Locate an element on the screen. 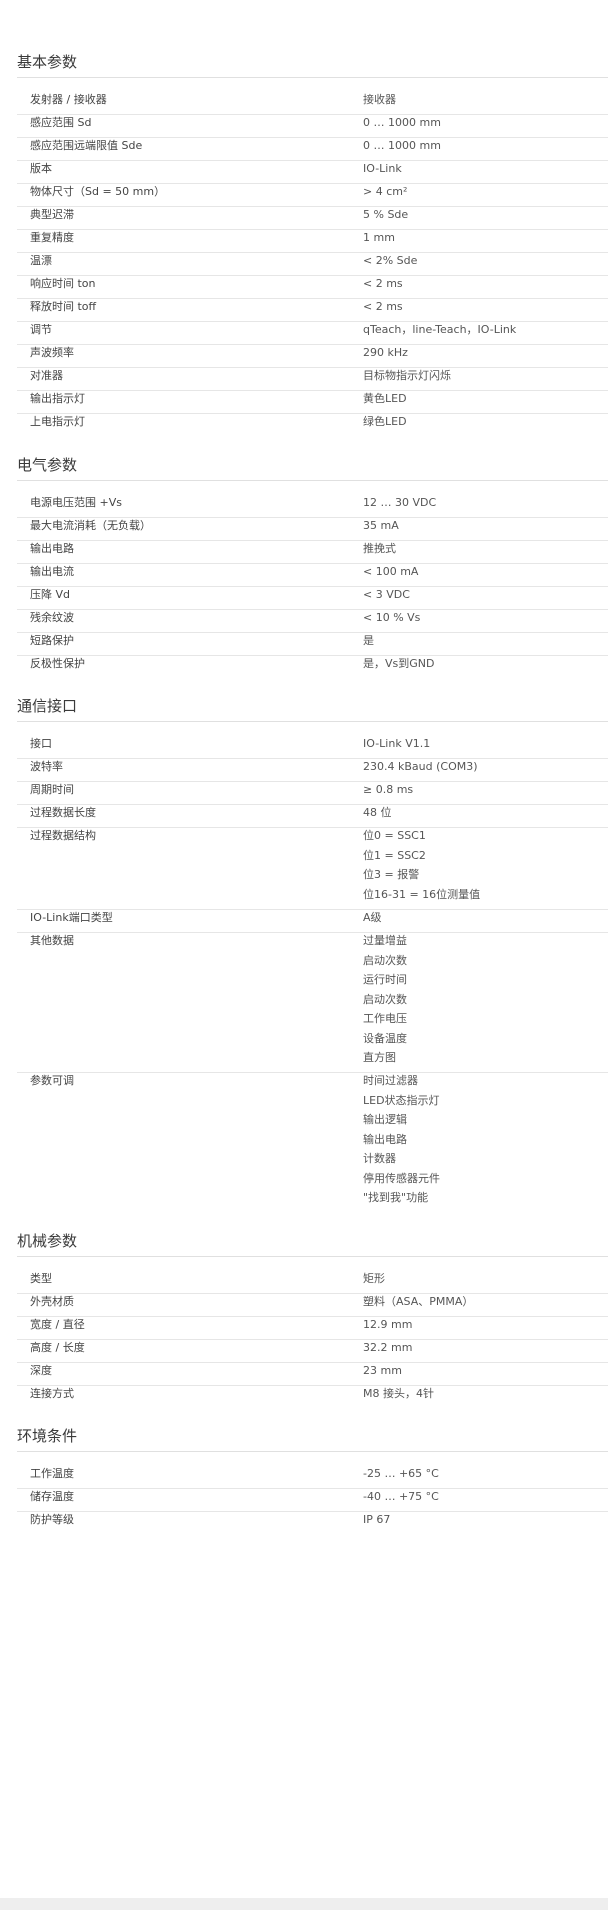 The height and width of the screenshot is (1910, 608). spec-values: qTeach，line-Teach，IO-Link is located at coordinates (439, 330).